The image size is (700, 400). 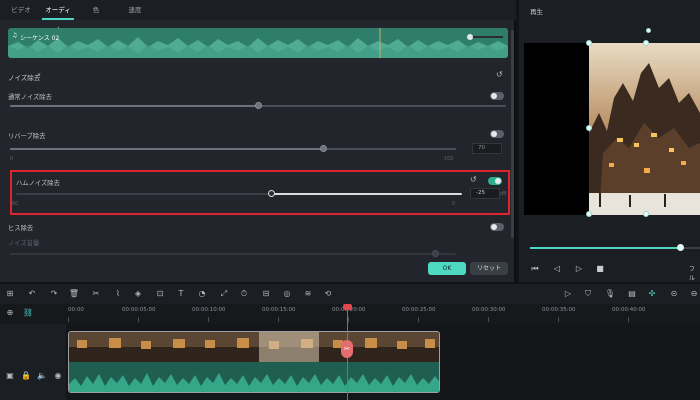 What do you see at coordinates (10, 313) in the screenshot?
I see `add-track-icon: ⊕` at bounding box center [10, 313].